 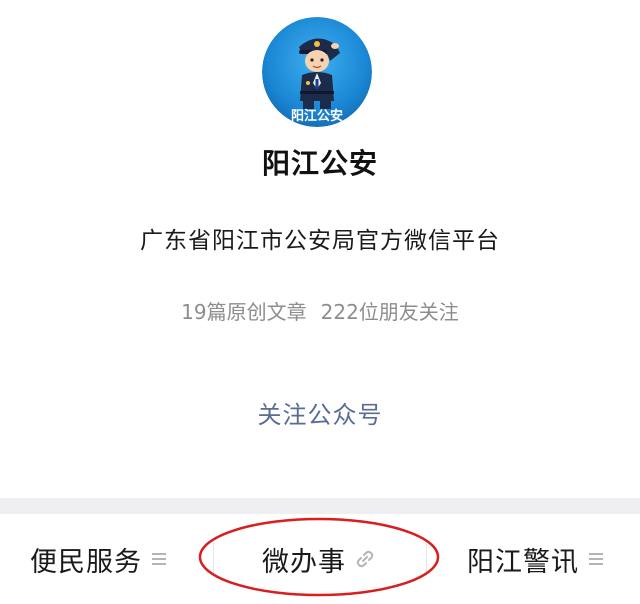 What do you see at coordinates (317, 115) in the screenshot?
I see `avatar-text: 阳江公安` at bounding box center [317, 115].